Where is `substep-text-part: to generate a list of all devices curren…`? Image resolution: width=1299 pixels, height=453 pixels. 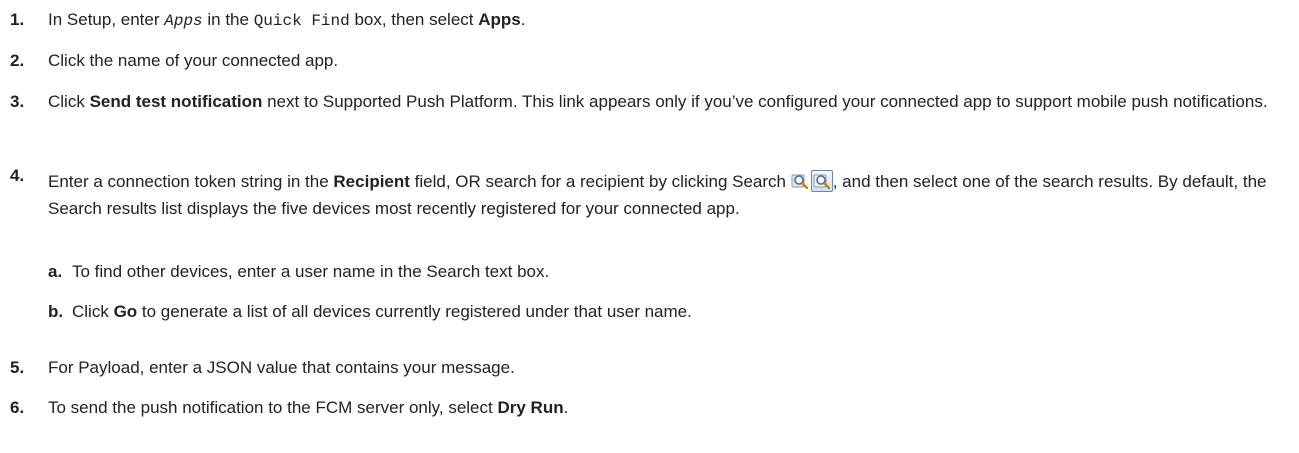
substep-text-part: to generate a list of all devices curren… is located at coordinates (414, 311).